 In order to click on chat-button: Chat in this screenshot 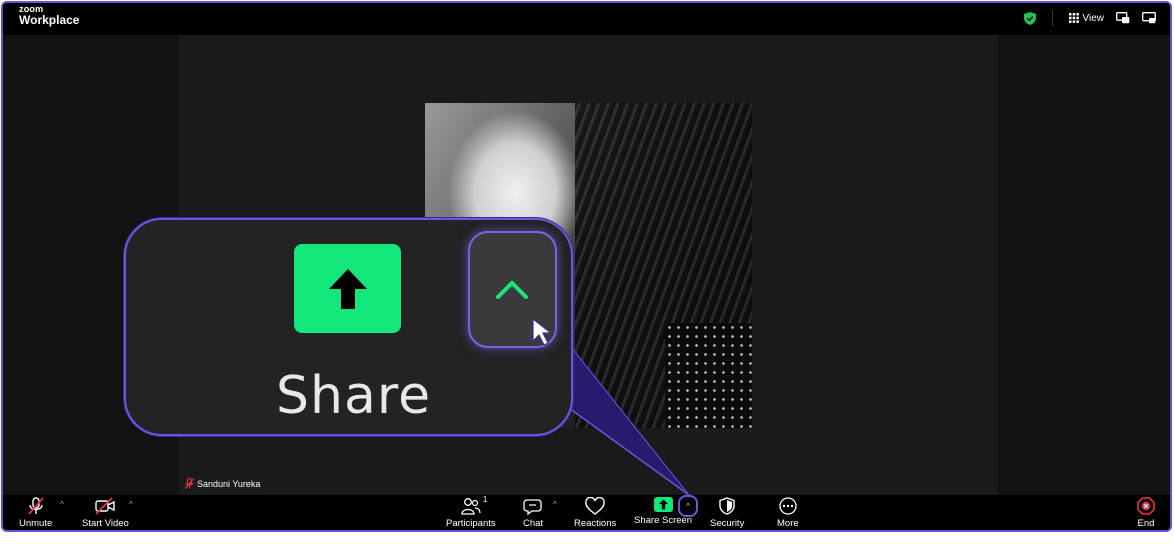, I will do `click(533, 513)`.